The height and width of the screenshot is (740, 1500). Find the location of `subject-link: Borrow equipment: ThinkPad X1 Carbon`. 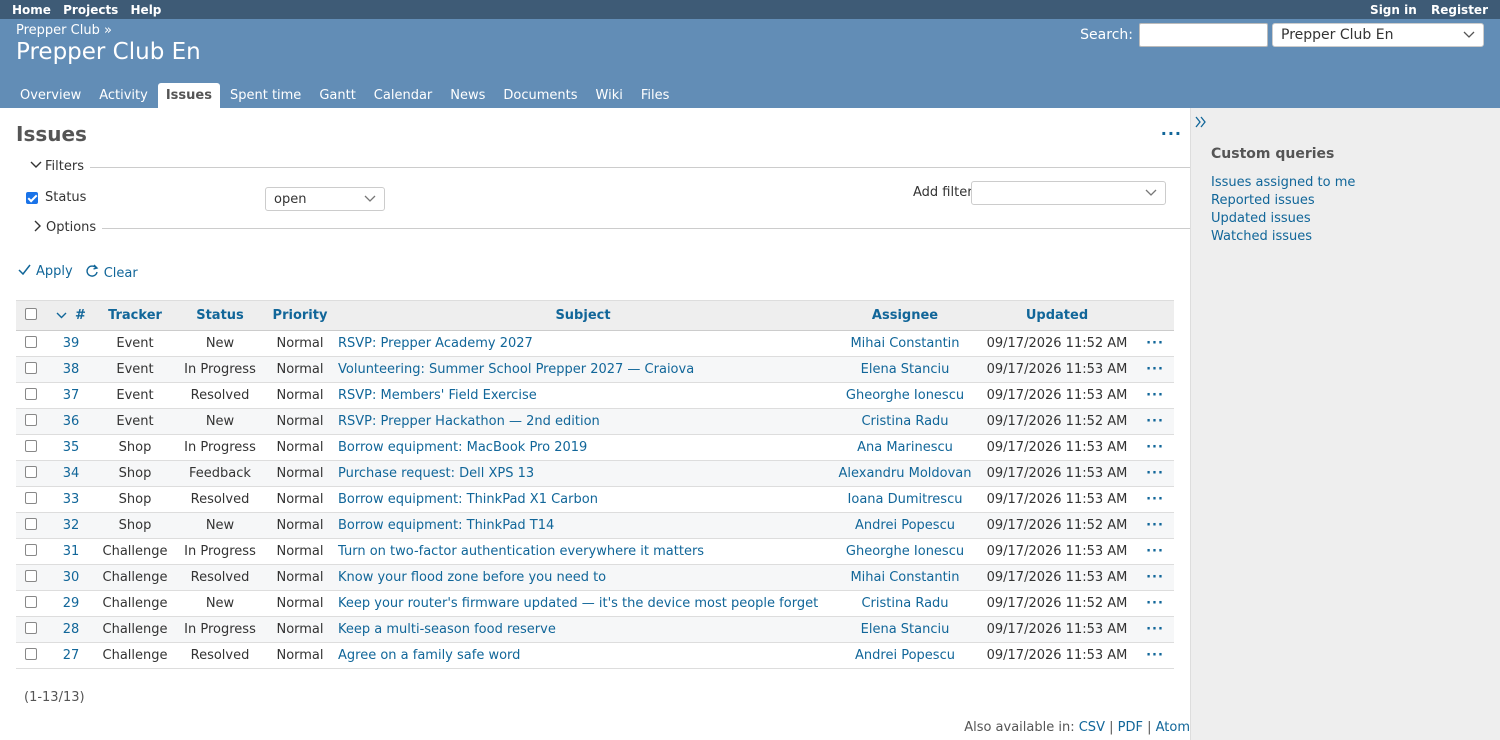

subject-link: Borrow equipment: ThinkPad X1 Carbon is located at coordinates (468, 499).